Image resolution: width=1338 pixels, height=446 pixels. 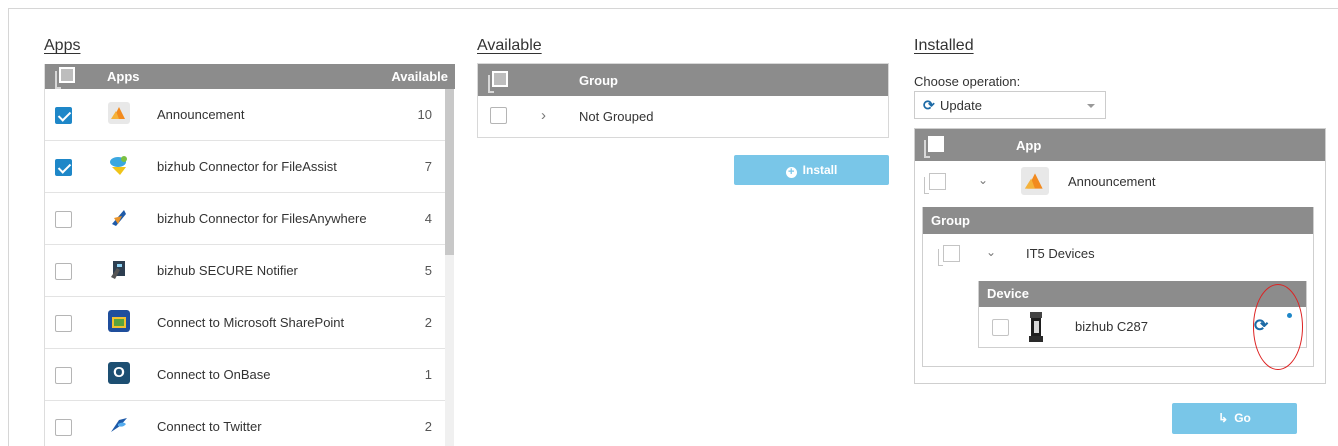 I want to click on available-column-header: Available, so click(x=419, y=76).